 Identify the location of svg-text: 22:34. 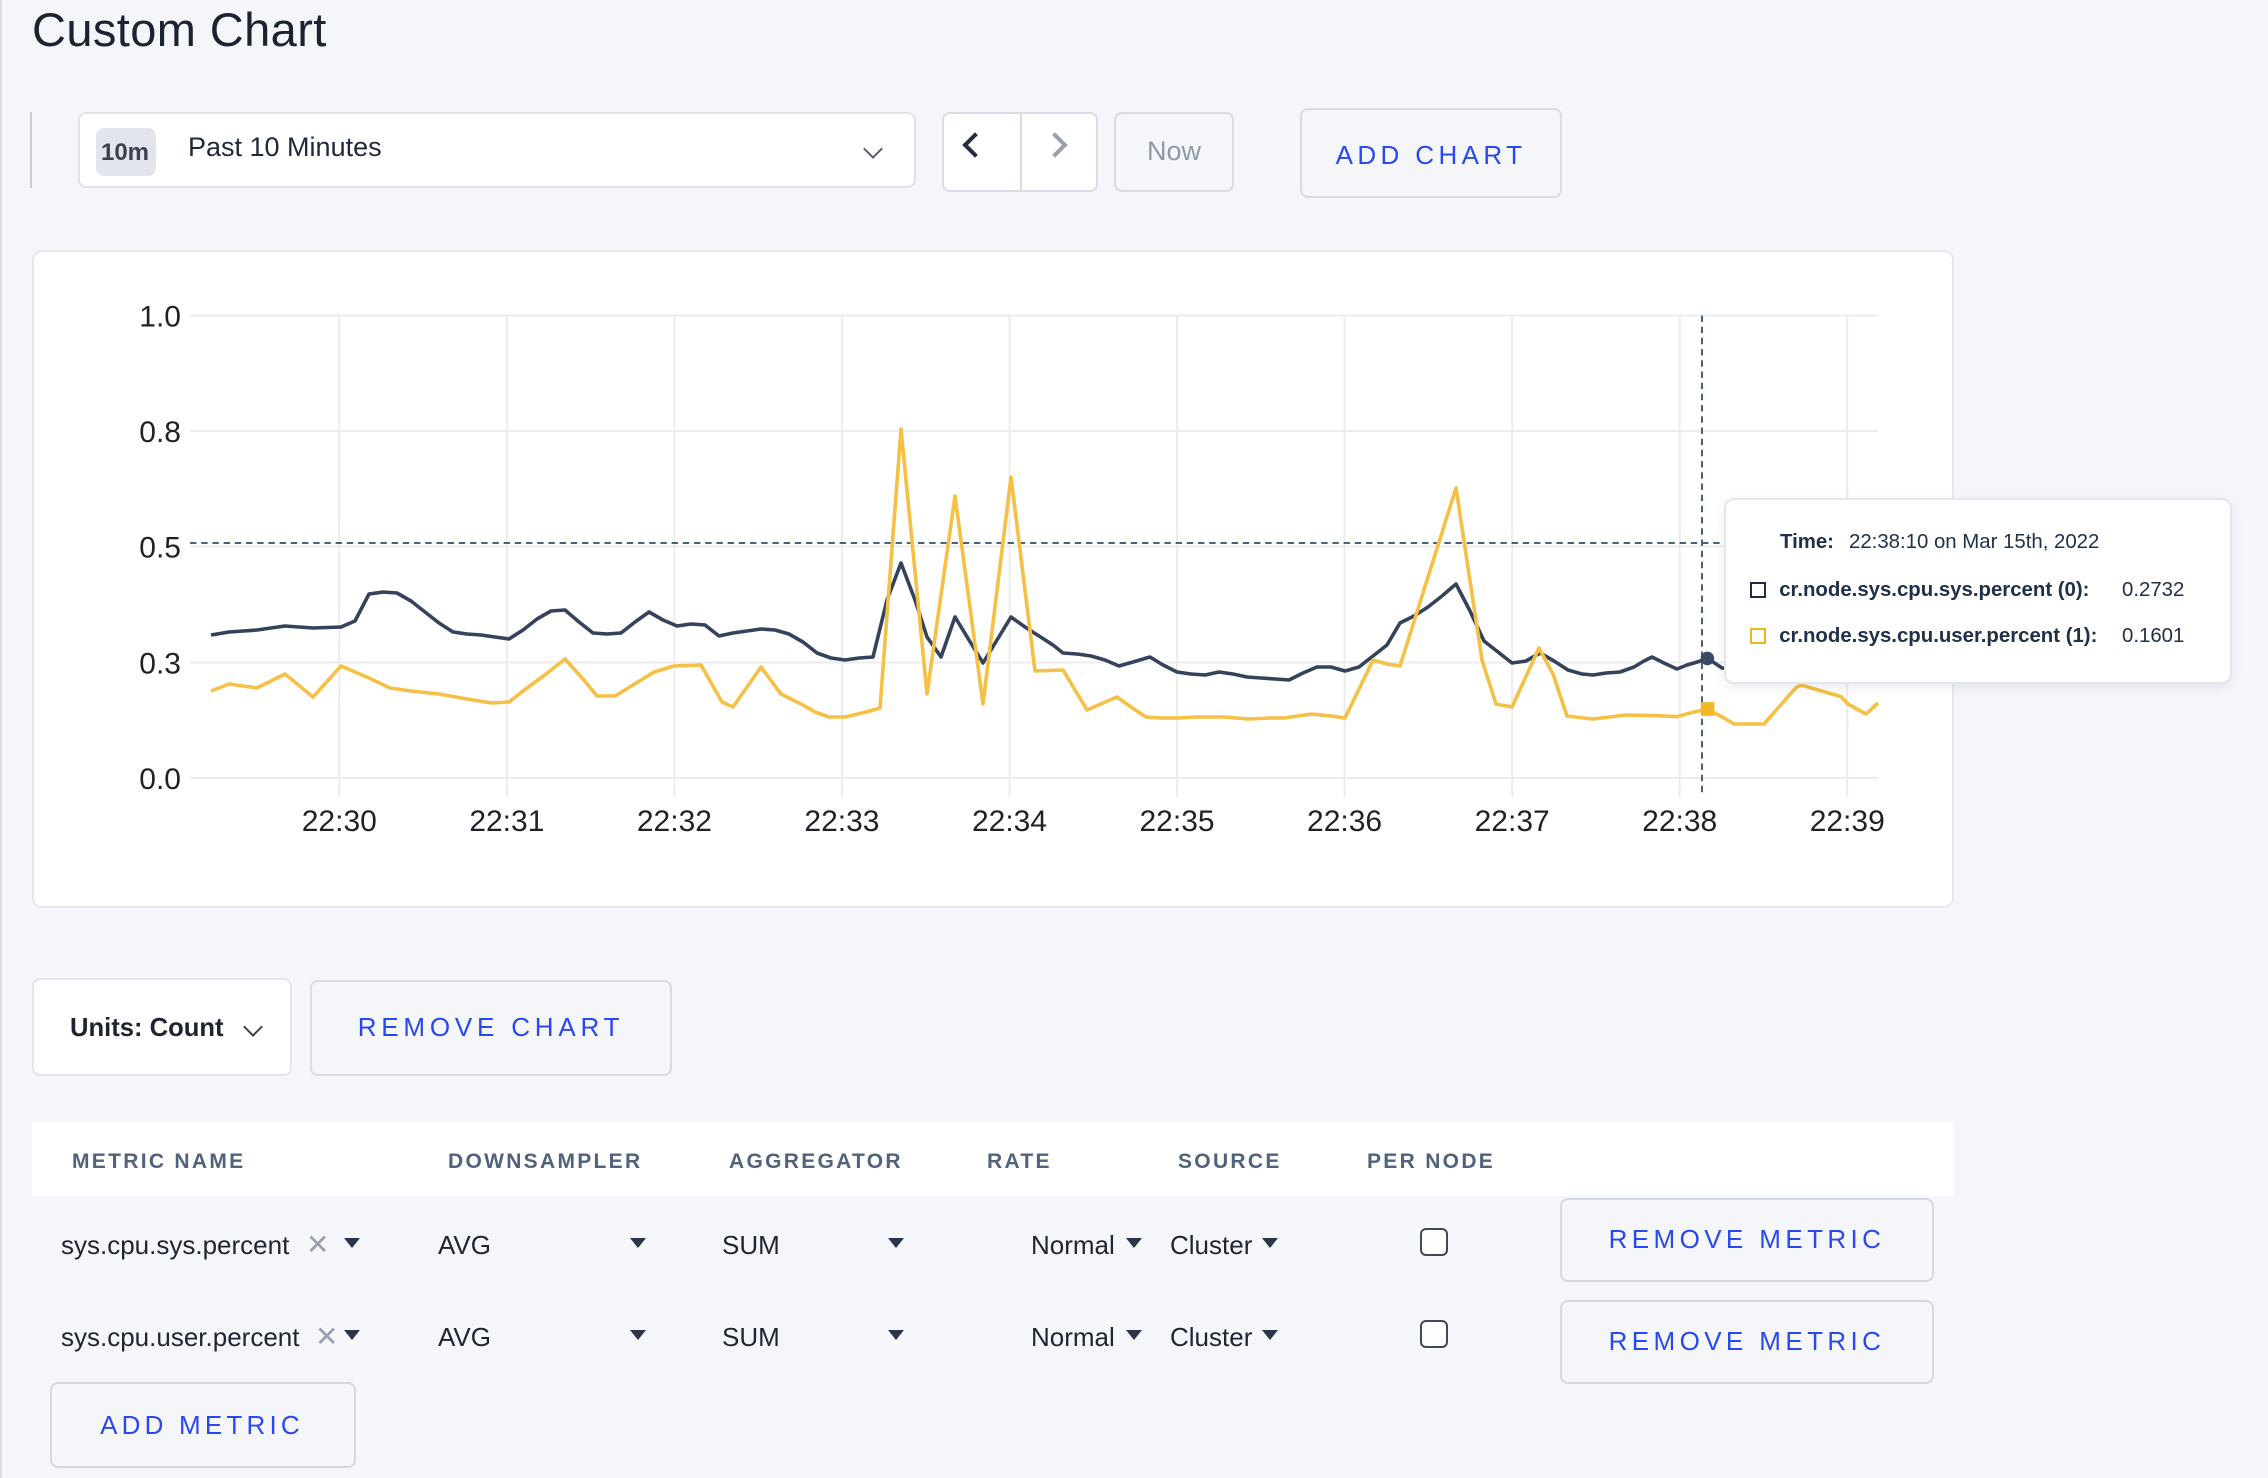
(1009, 821).